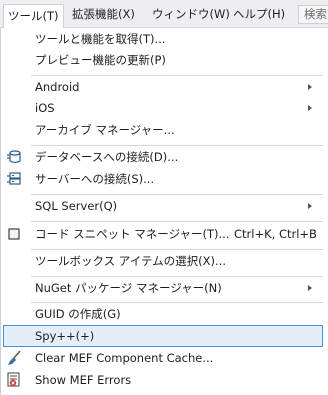 The width and height of the screenshot is (328, 395). What do you see at coordinates (33, 16) in the screenshot?
I see `menu-tools: ツール(T)` at bounding box center [33, 16].